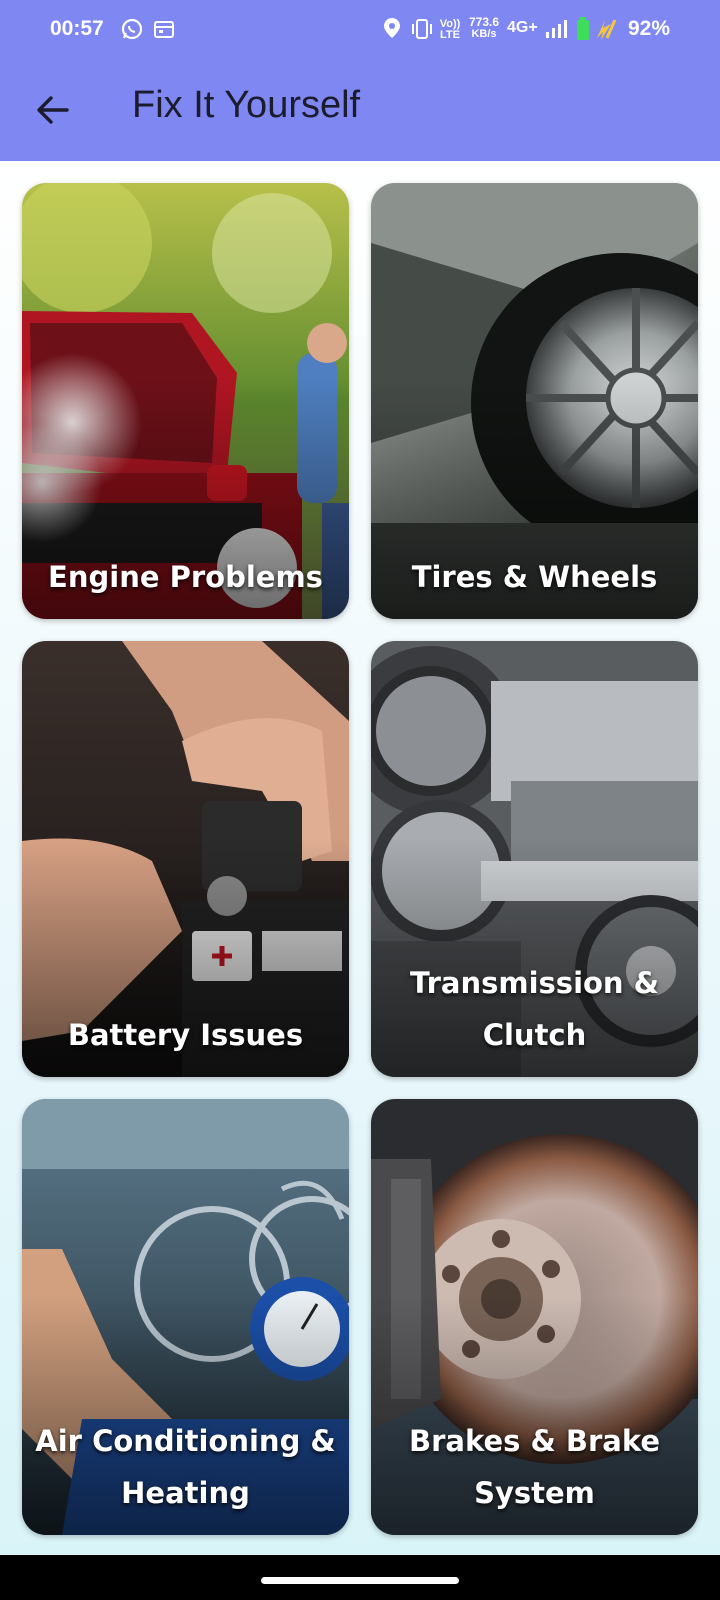  Describe the element at coordinates (422, 31) in the screenshot. I see `vibrate-icon` at that location.